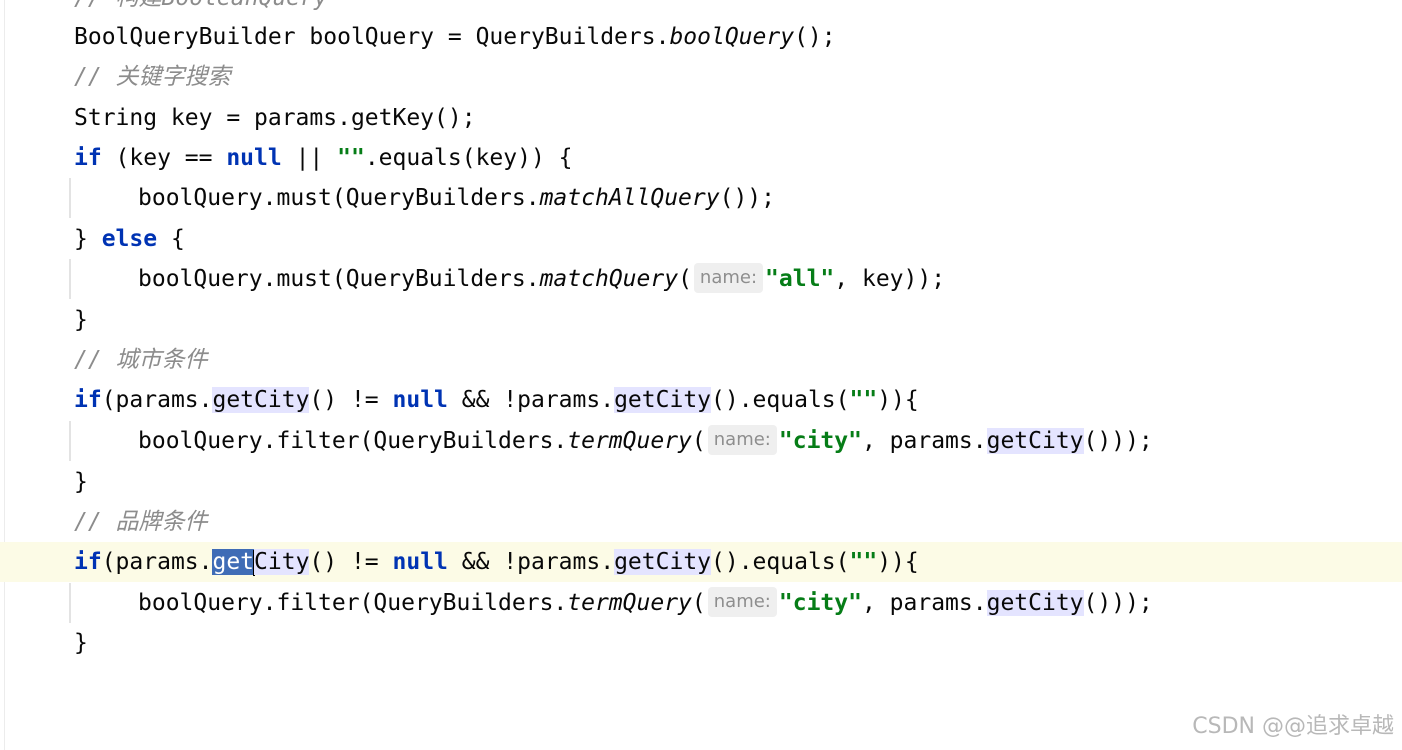 The image size is (1402, 750). What do you see at coordinates (629, 198) in the screenshot?
I see `method-name: matchAllQuery` at bounding box center [629, 198].